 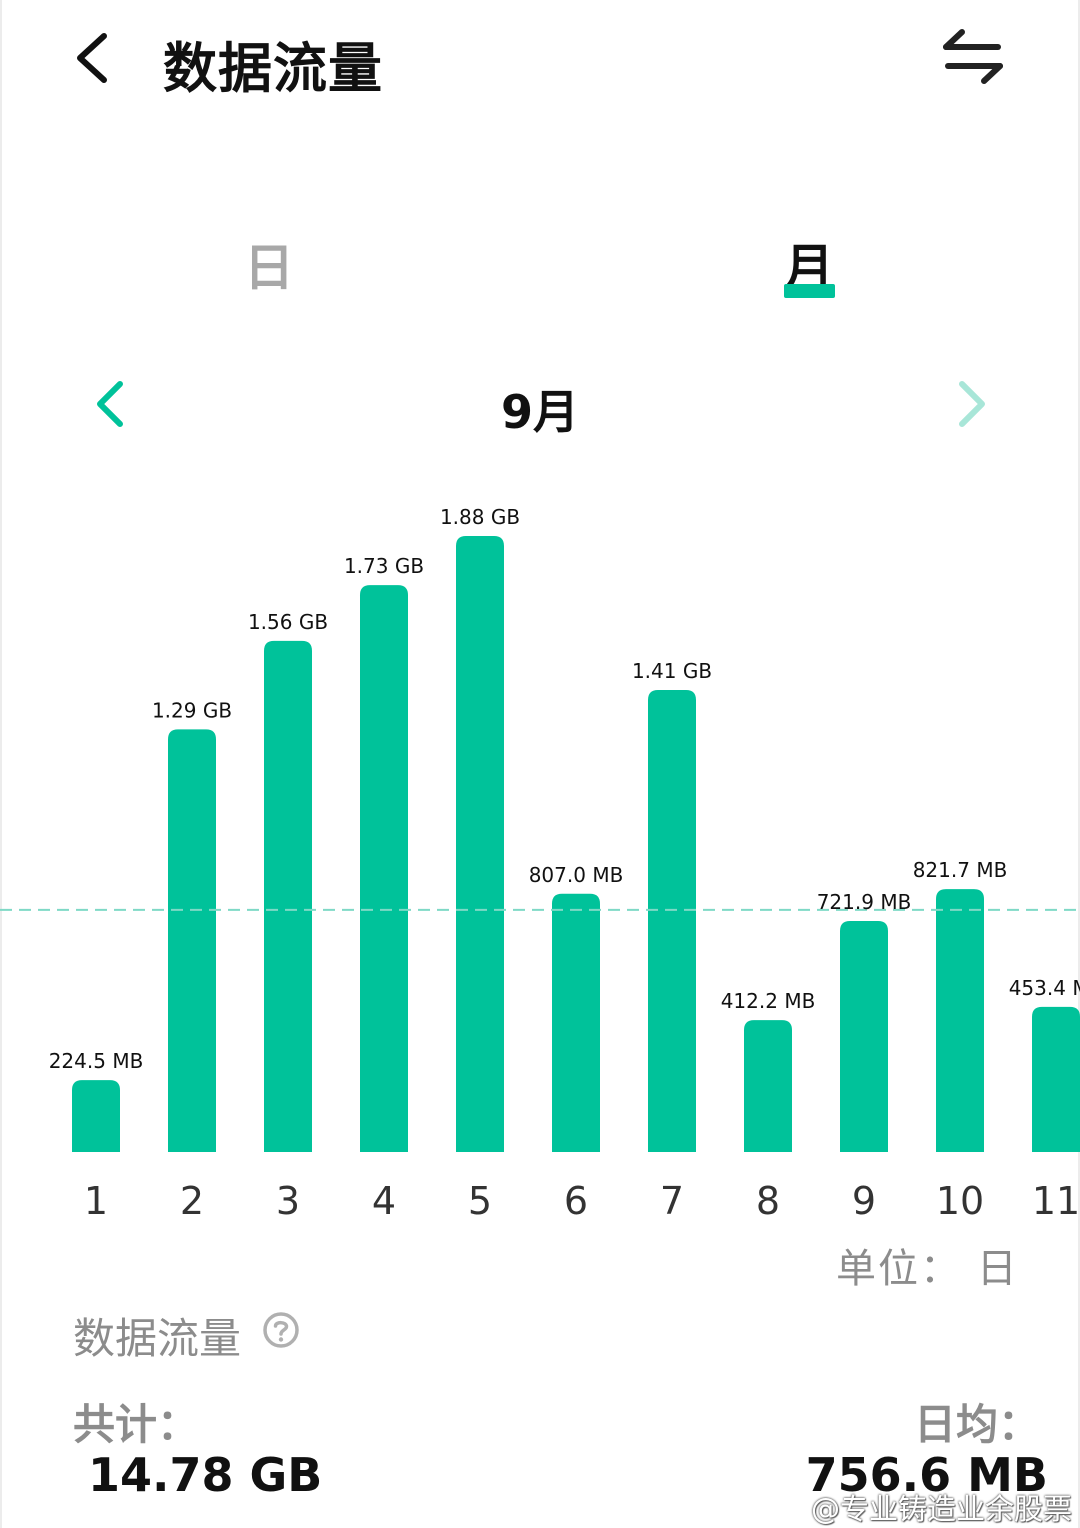 I want to click on bar-value-label: 1.41 GB, so click(x=672, y=671).